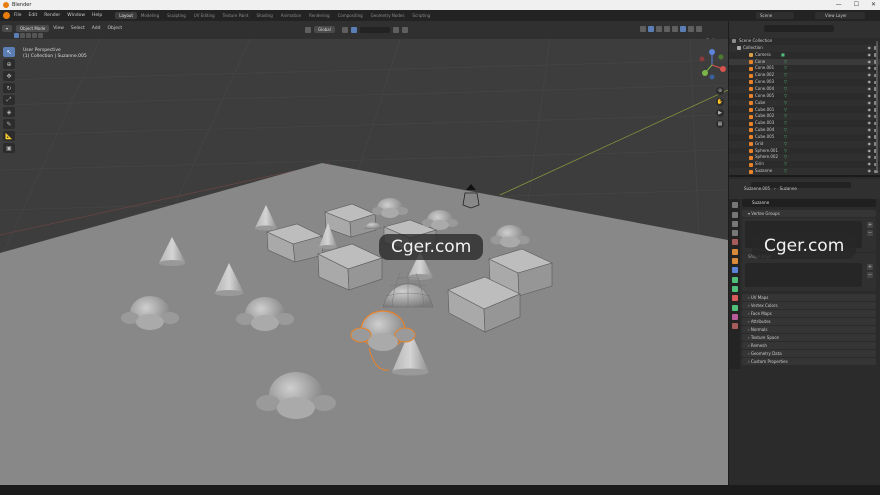  Describe the element at coordinates (720, 113) in the screenshot. I see `camera-view-icon: ▶` at that location.